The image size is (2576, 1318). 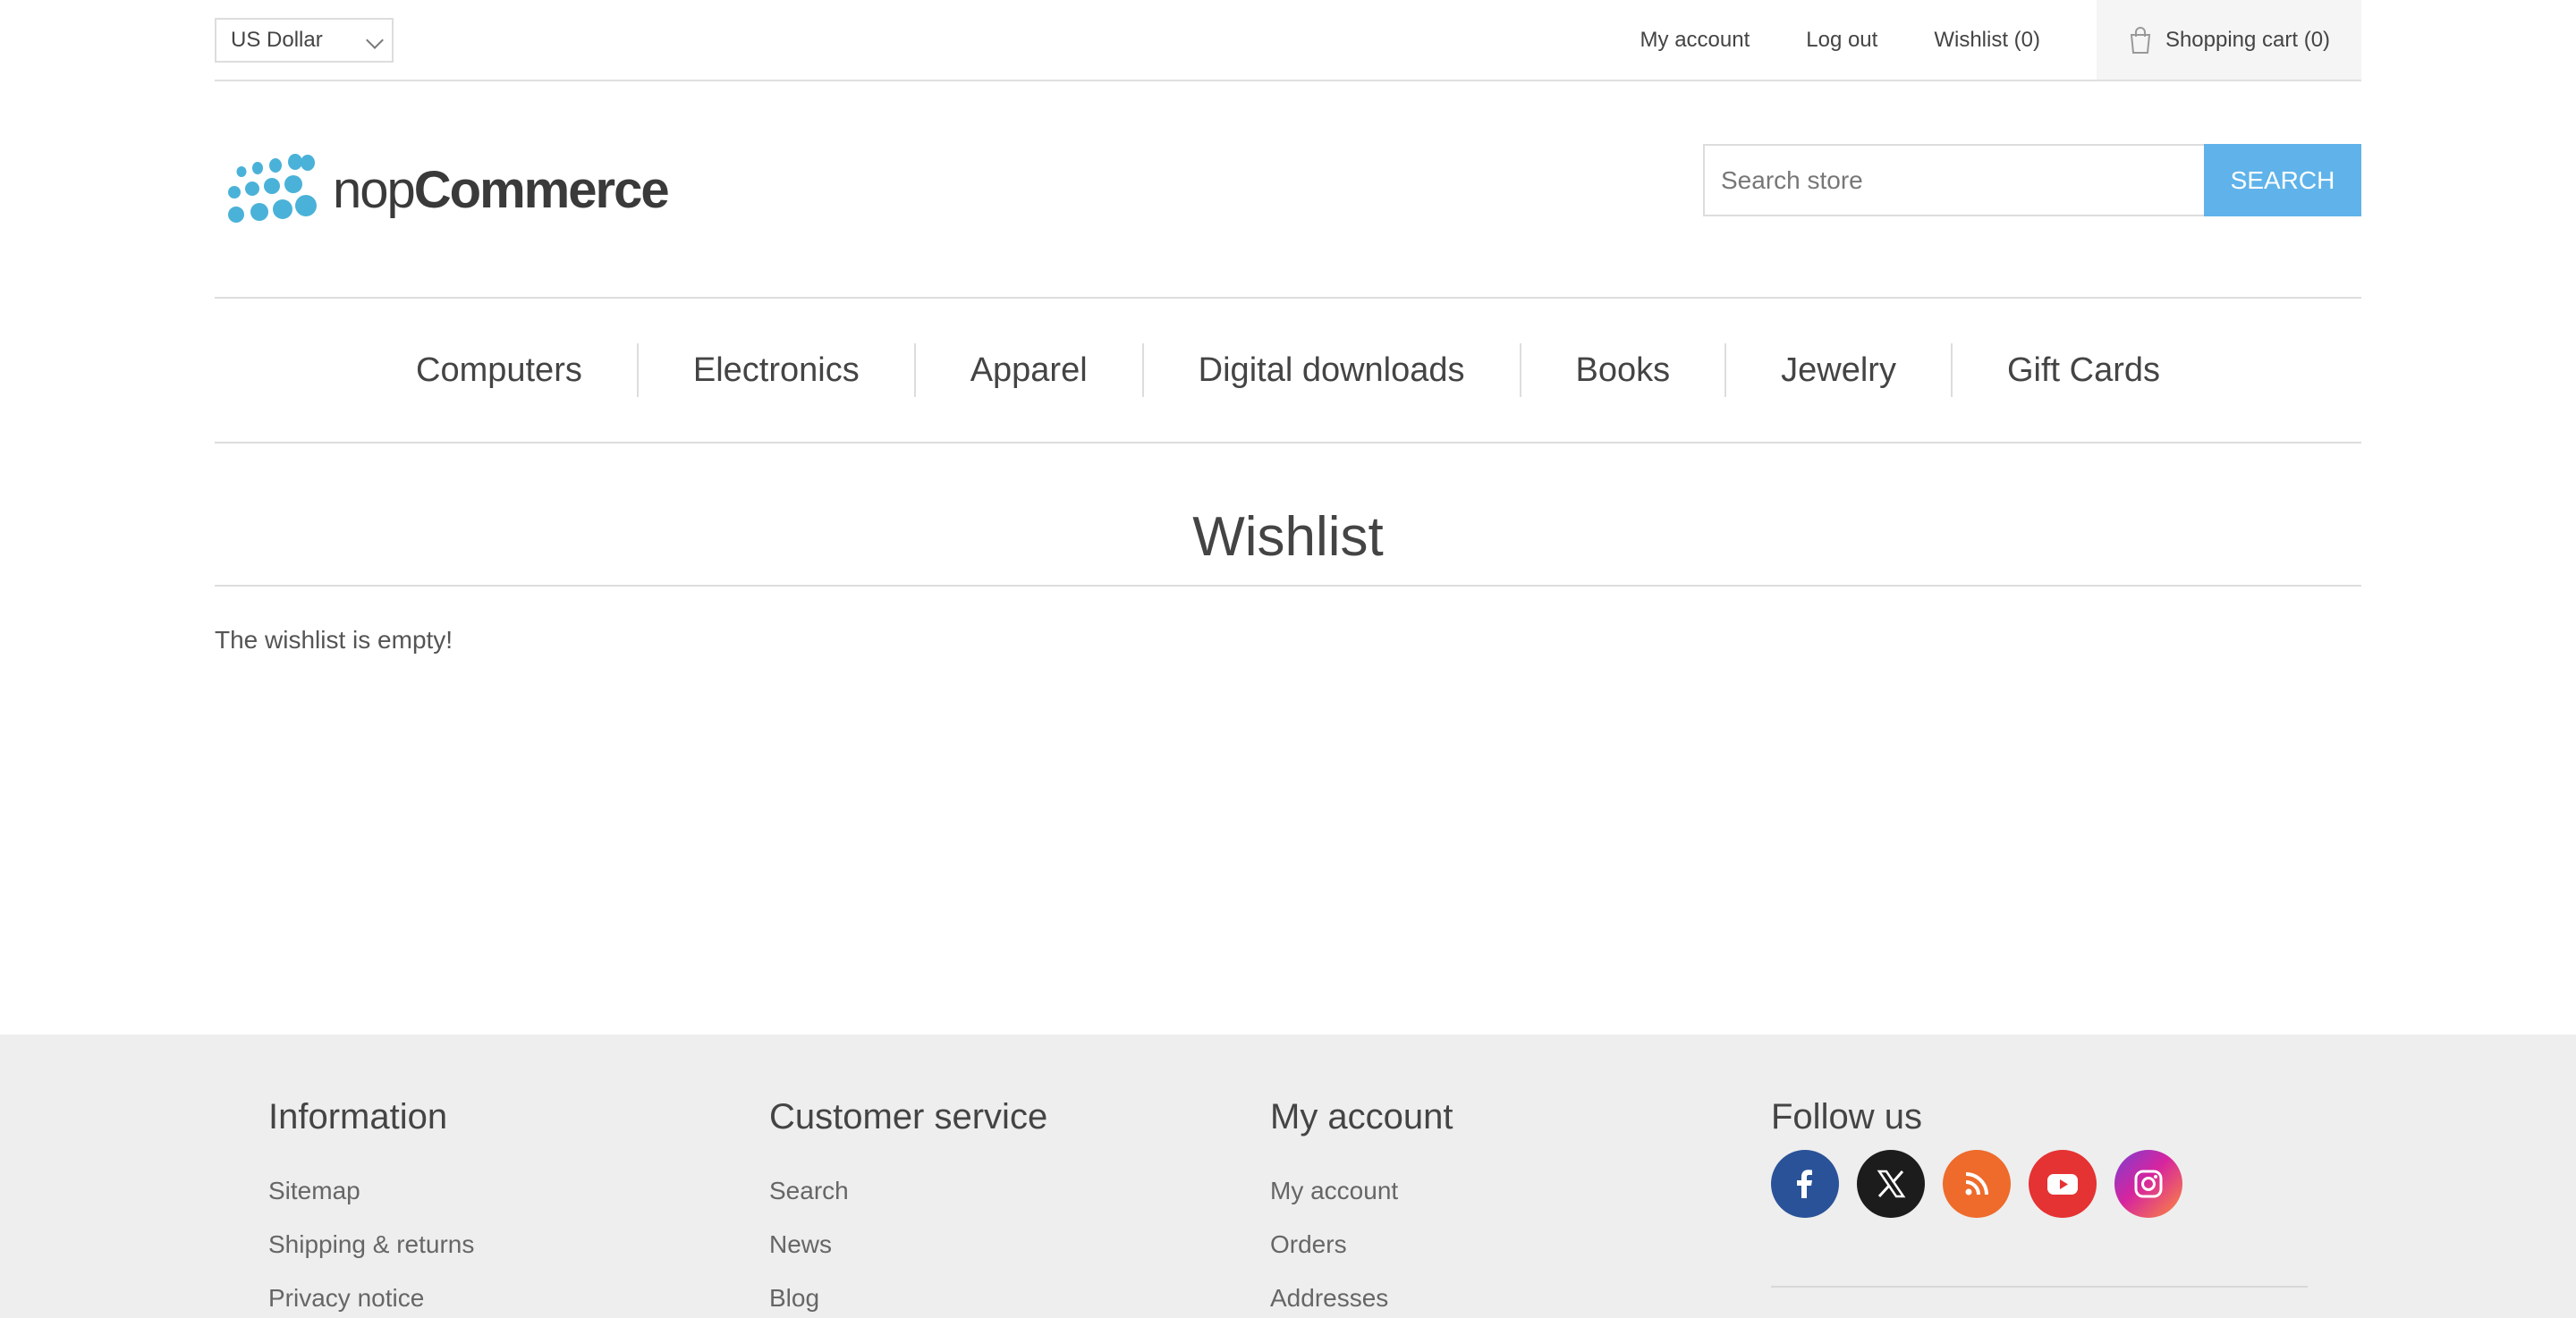 What do you see at coordinates (1622, 370) in the screenshot?
I see `menu-item-books: Books` at bounding box center [1622, 370].